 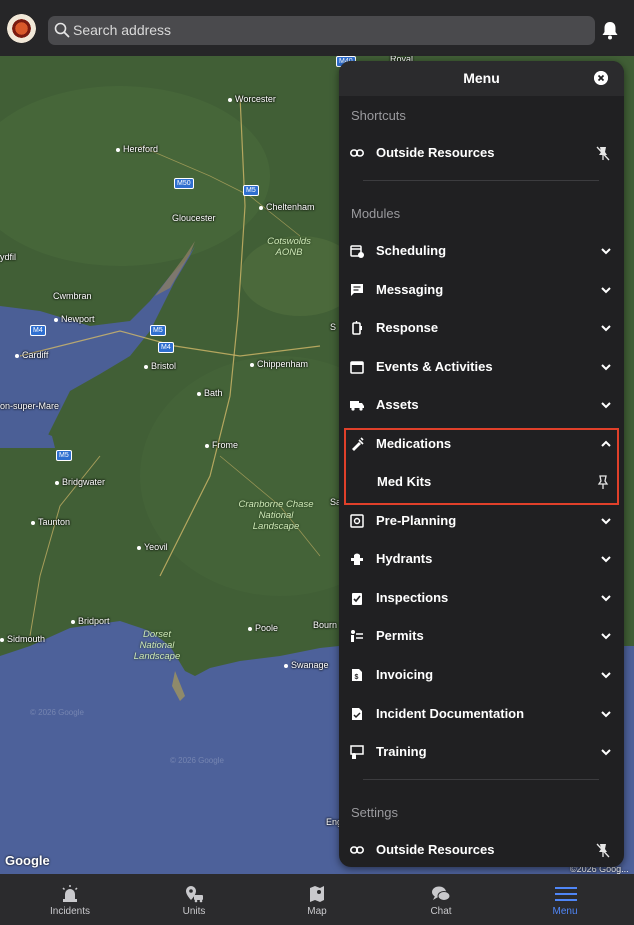 I want to click on menu-item-response: Response, so click(x=481, y=328).